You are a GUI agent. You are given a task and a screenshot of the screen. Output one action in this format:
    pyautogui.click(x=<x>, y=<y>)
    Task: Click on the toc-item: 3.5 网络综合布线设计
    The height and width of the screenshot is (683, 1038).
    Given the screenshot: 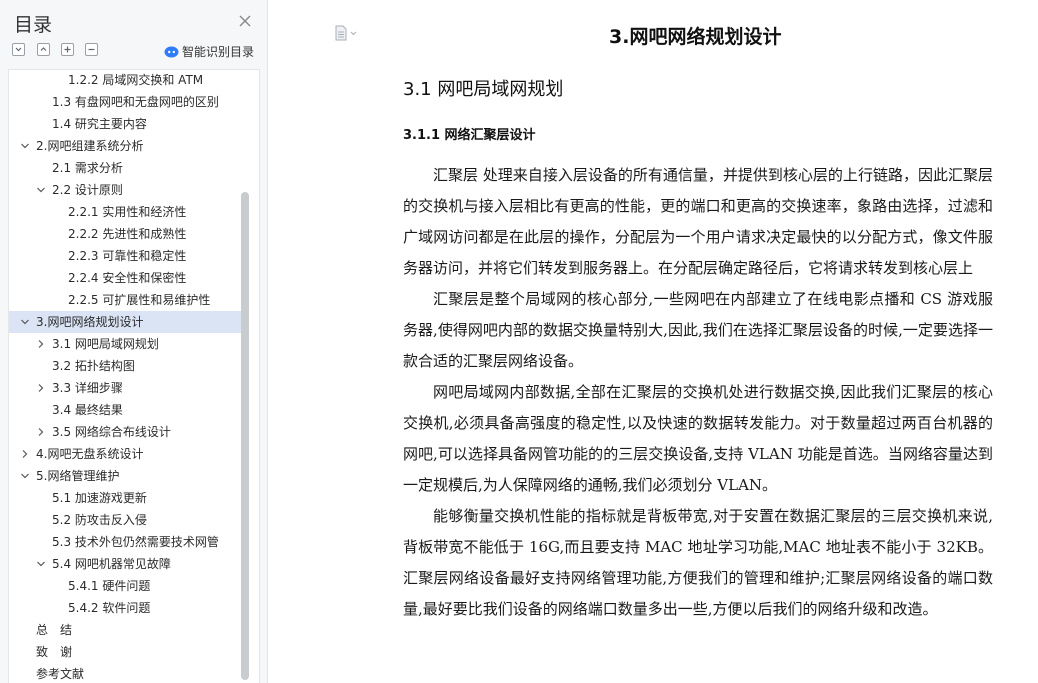 What is the action you would take?
    pyautogui.click(x=125, y=432)
    